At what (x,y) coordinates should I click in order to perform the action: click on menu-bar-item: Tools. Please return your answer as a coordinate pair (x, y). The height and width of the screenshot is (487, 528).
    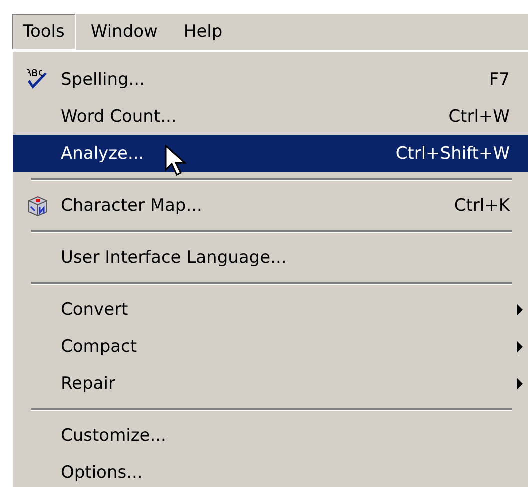
    Looking at the image, I should click on (44, 32).